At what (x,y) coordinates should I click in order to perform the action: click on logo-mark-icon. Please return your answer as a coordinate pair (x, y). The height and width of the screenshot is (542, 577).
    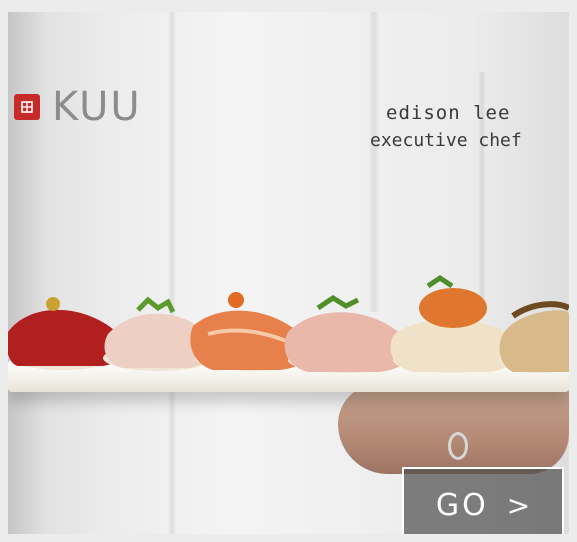
    Looking at the image, I should click on (27, 107).